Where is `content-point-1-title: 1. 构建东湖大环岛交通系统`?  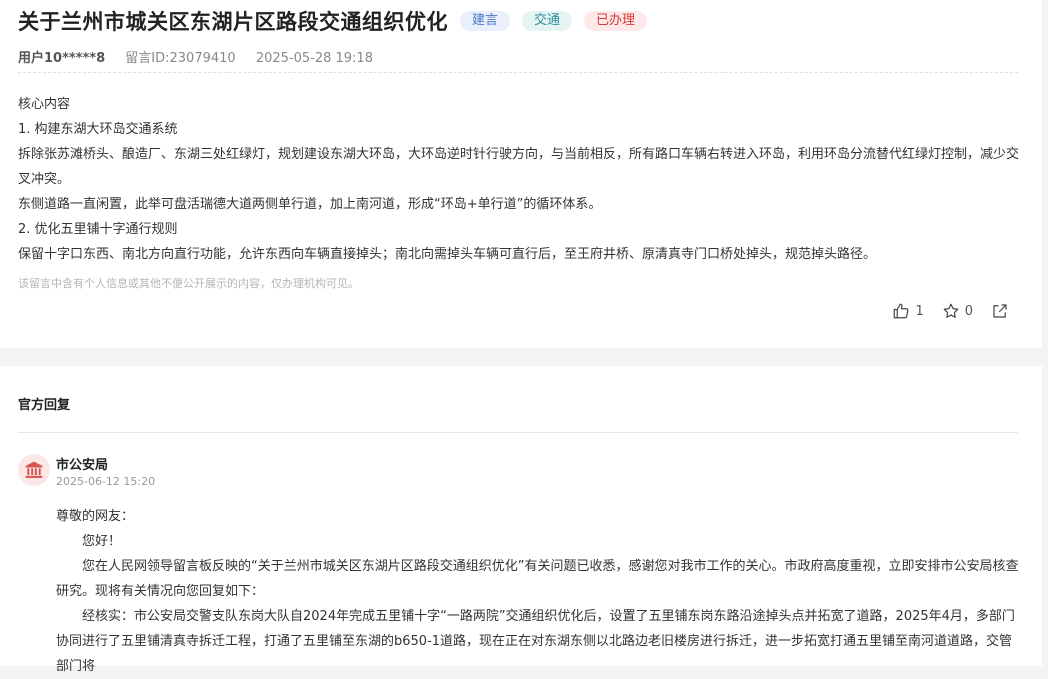 content-point-1-title: 1. 构建东湖大环岛交通系统 is located at coordinates (98, 129).